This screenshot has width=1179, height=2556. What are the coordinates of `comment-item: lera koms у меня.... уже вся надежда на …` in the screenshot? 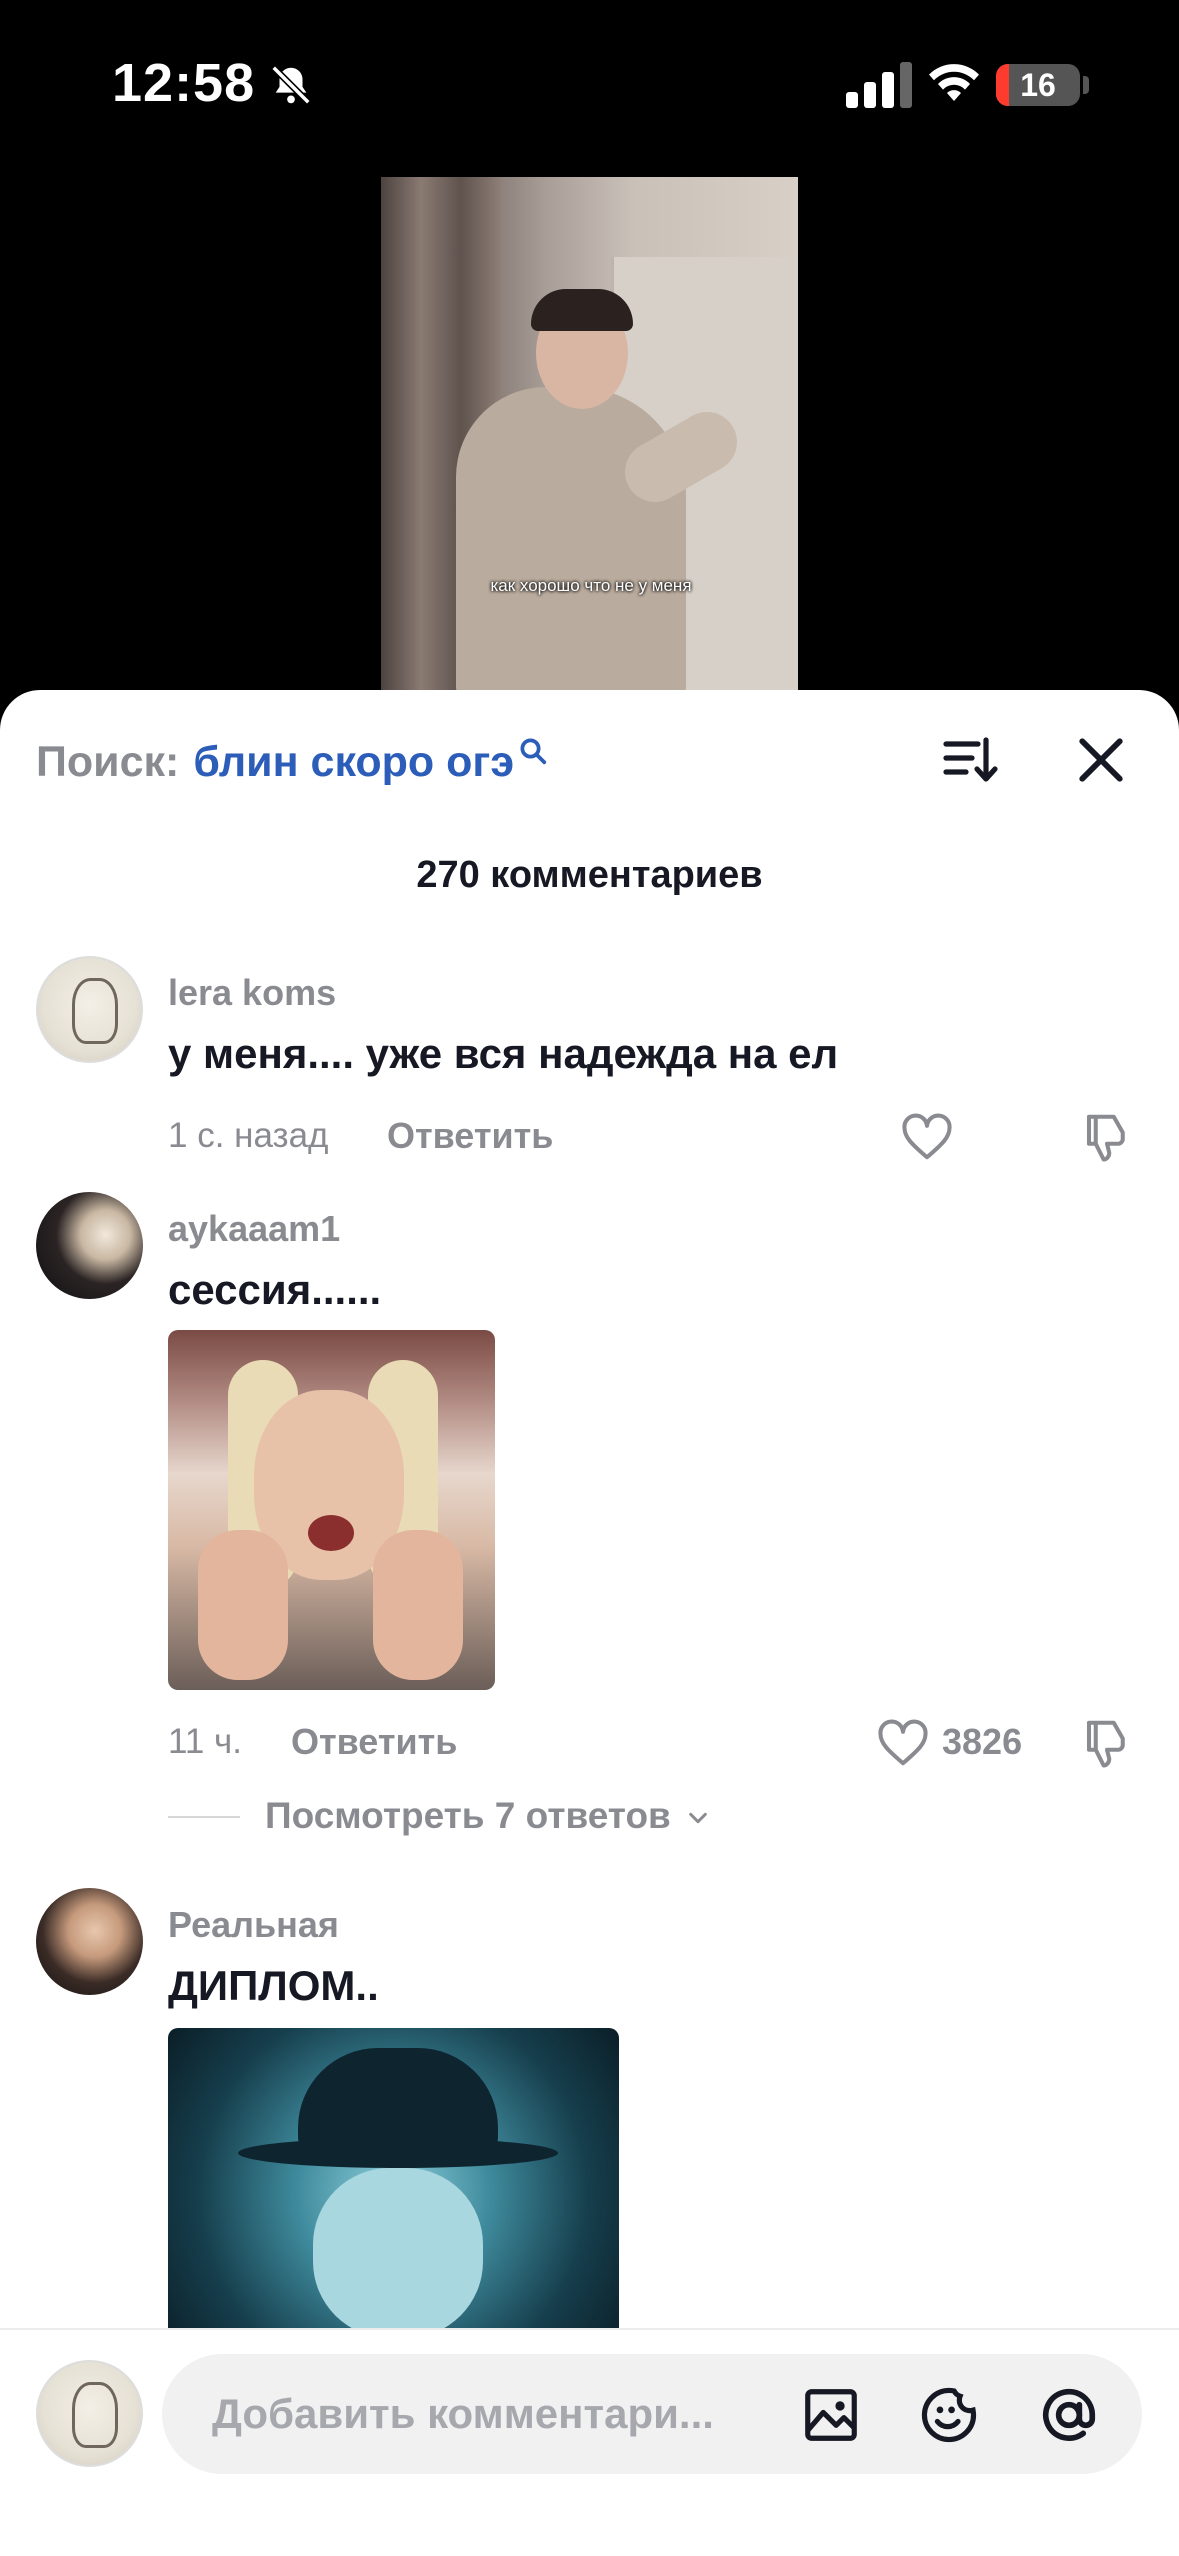 It's located at (589, 1064).